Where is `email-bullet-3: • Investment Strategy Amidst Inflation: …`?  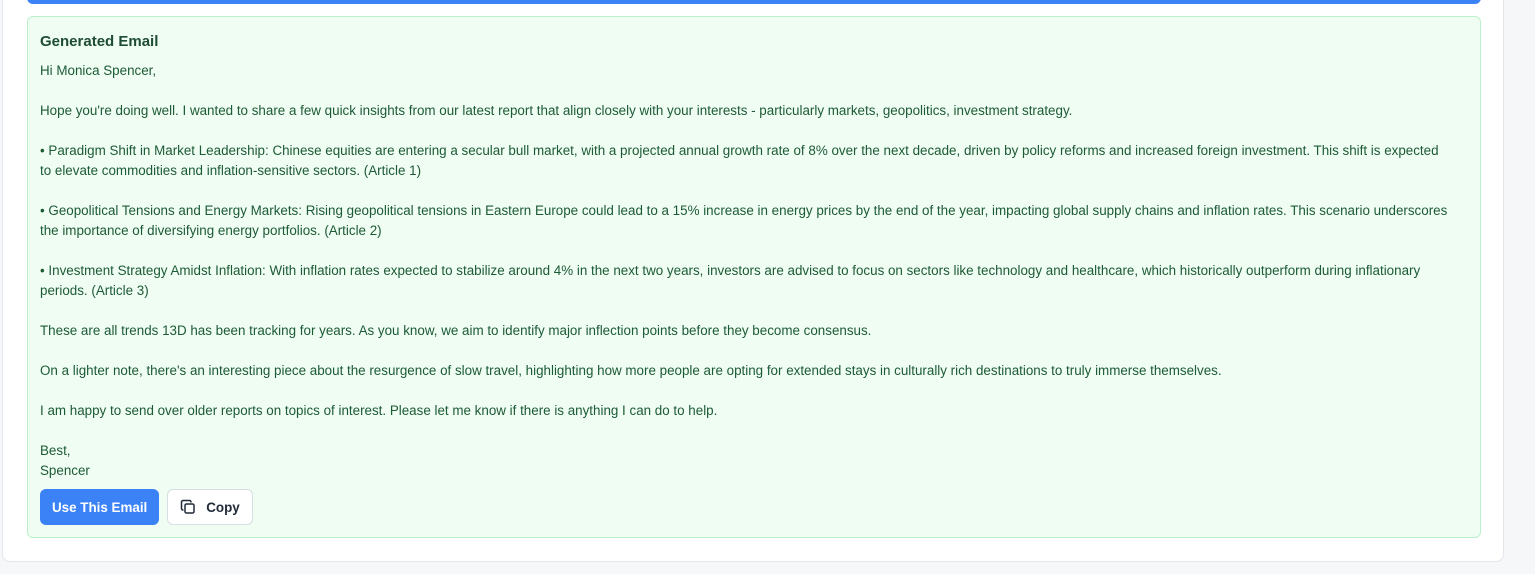 email-bullet-3: • Investment Strategy Amidst Inflation: … is located at coordinates (730, 280).